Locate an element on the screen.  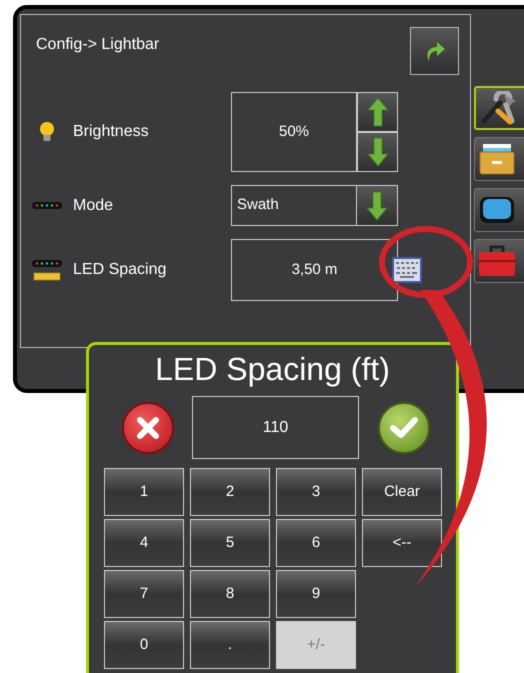
keypad-title: LED Spacing (ft) is located at coordinates (272, 369).